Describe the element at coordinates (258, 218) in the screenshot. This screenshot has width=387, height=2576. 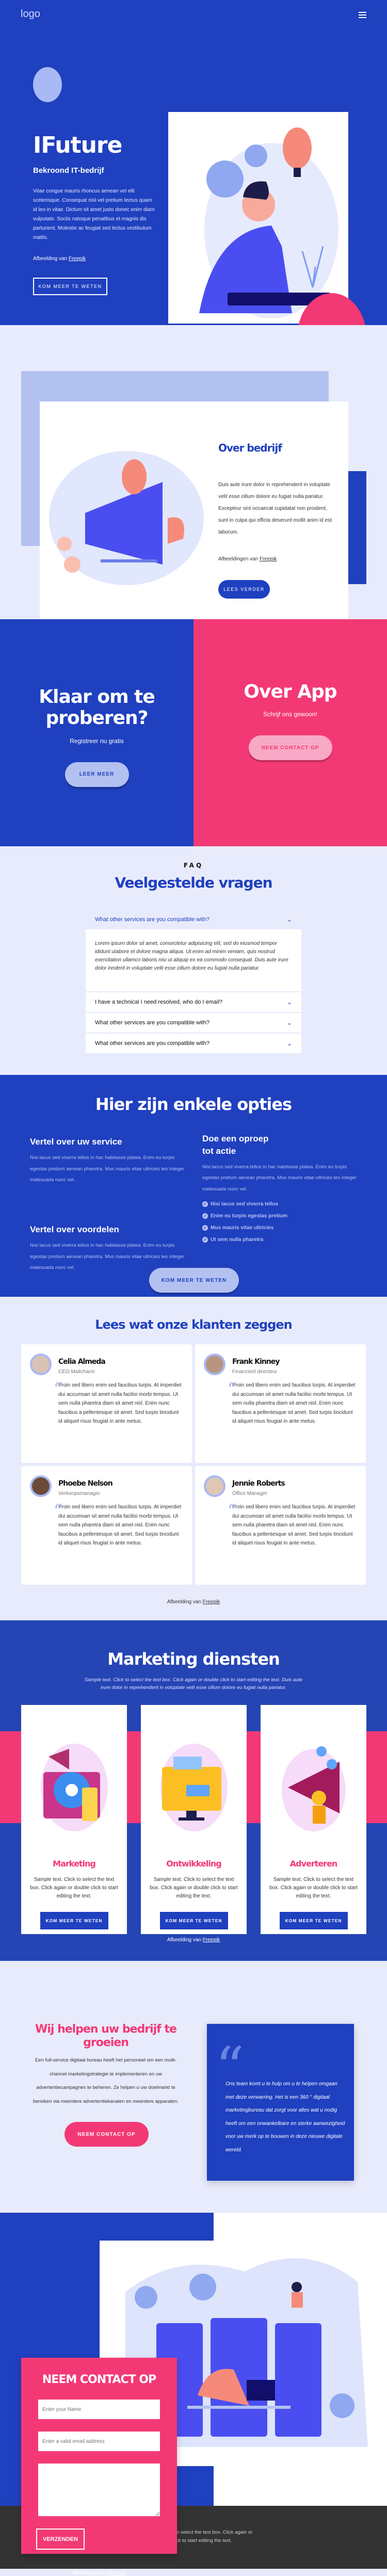
I see `hero-illustration` at that location.